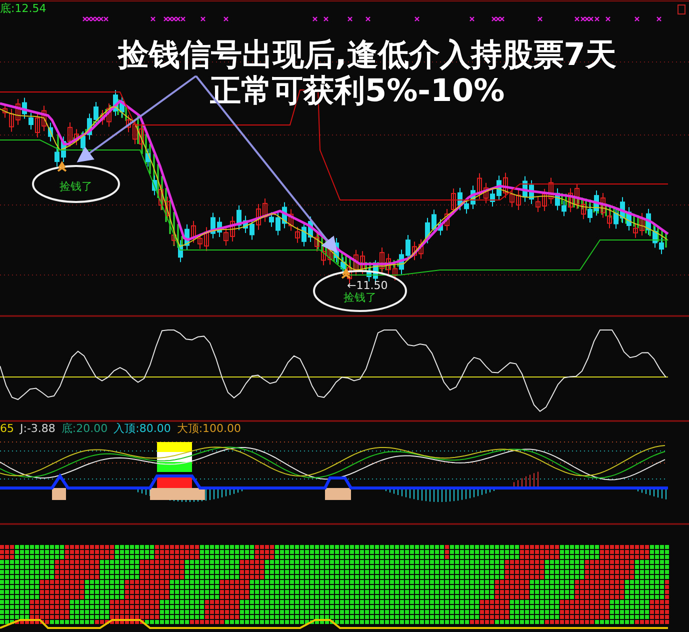 The height and width of the screenshot is (632, 689). What do you see at coordinates (23, 8) in the screenshot?
I see `price-readout: 底:12.54` at bounding box center [23, 8].